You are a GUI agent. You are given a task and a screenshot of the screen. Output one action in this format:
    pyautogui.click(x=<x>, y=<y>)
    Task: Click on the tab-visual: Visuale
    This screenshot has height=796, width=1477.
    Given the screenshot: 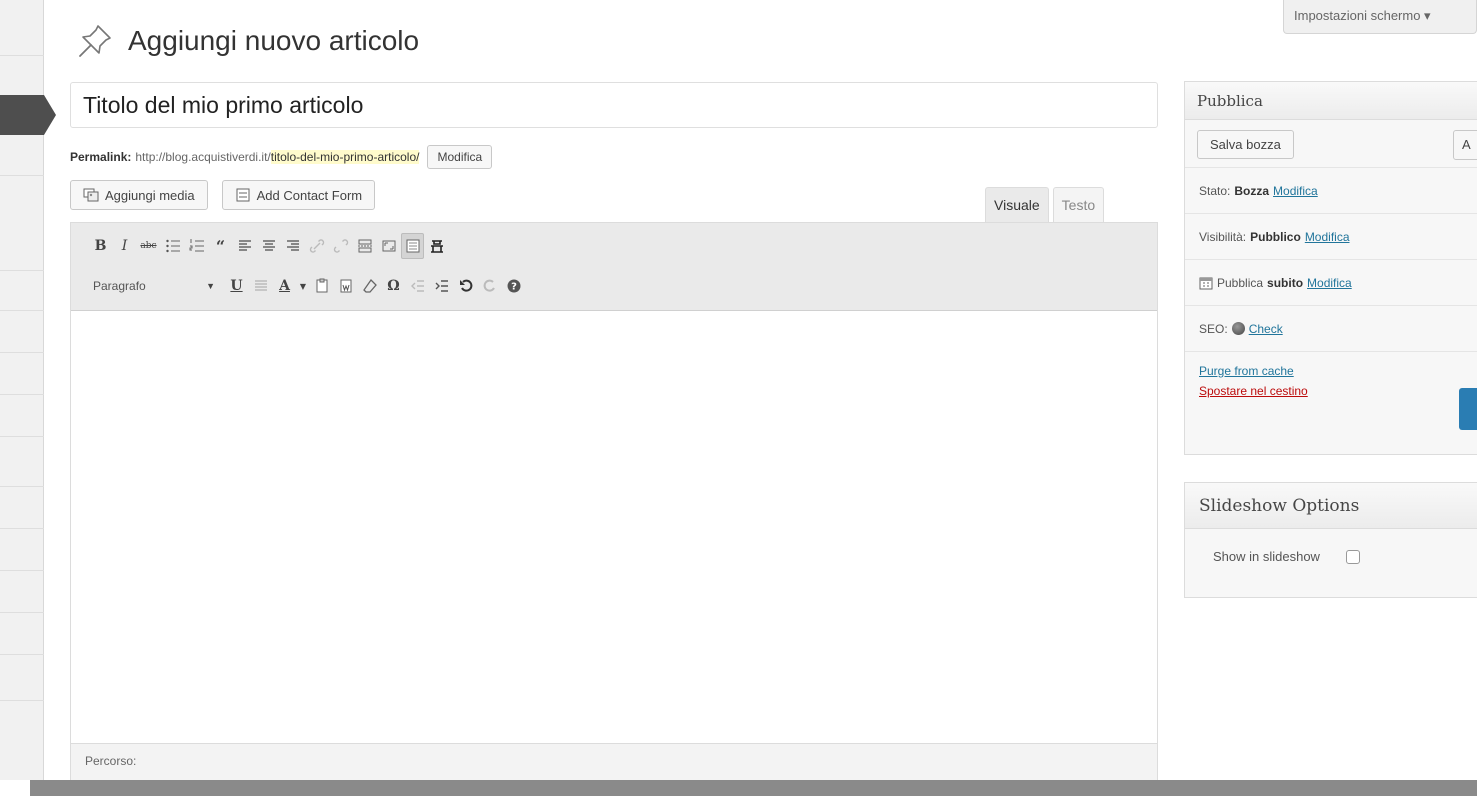 What is the action you would take?
    pyautogui.click(x=1017, y=205)
    